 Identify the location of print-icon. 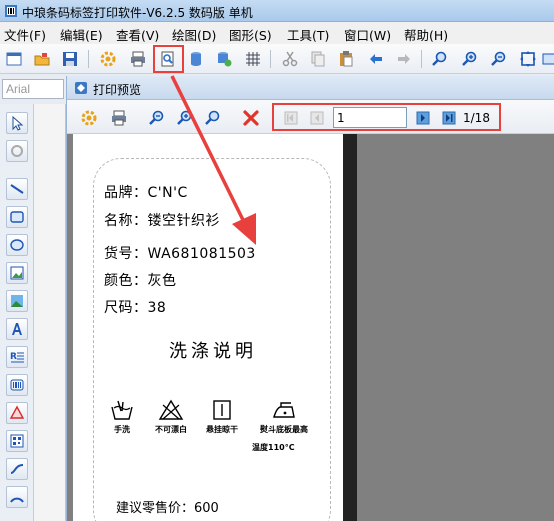
(138, 59).